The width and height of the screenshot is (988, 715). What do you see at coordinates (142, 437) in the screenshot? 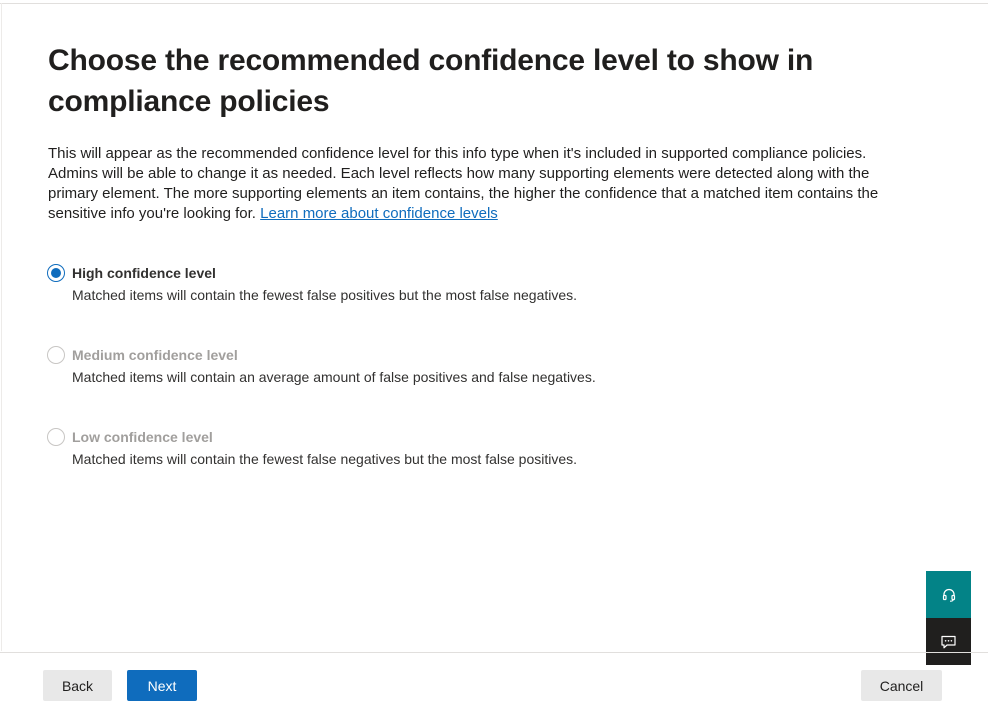
I see `option-label: Low confidence level` at bounding box center [142, 437].